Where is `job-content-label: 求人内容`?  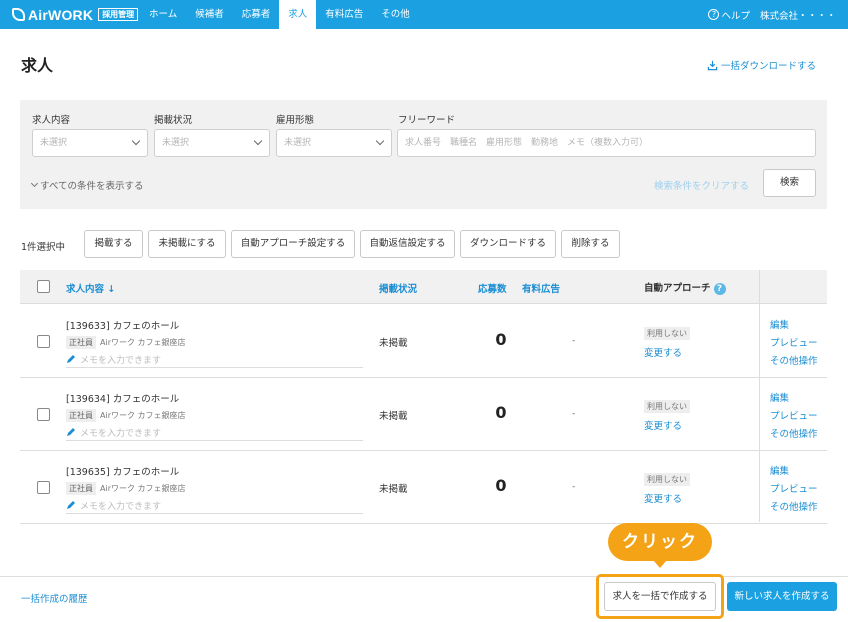
job-content-label: 求人内容 is located at coordinates (51, 120).